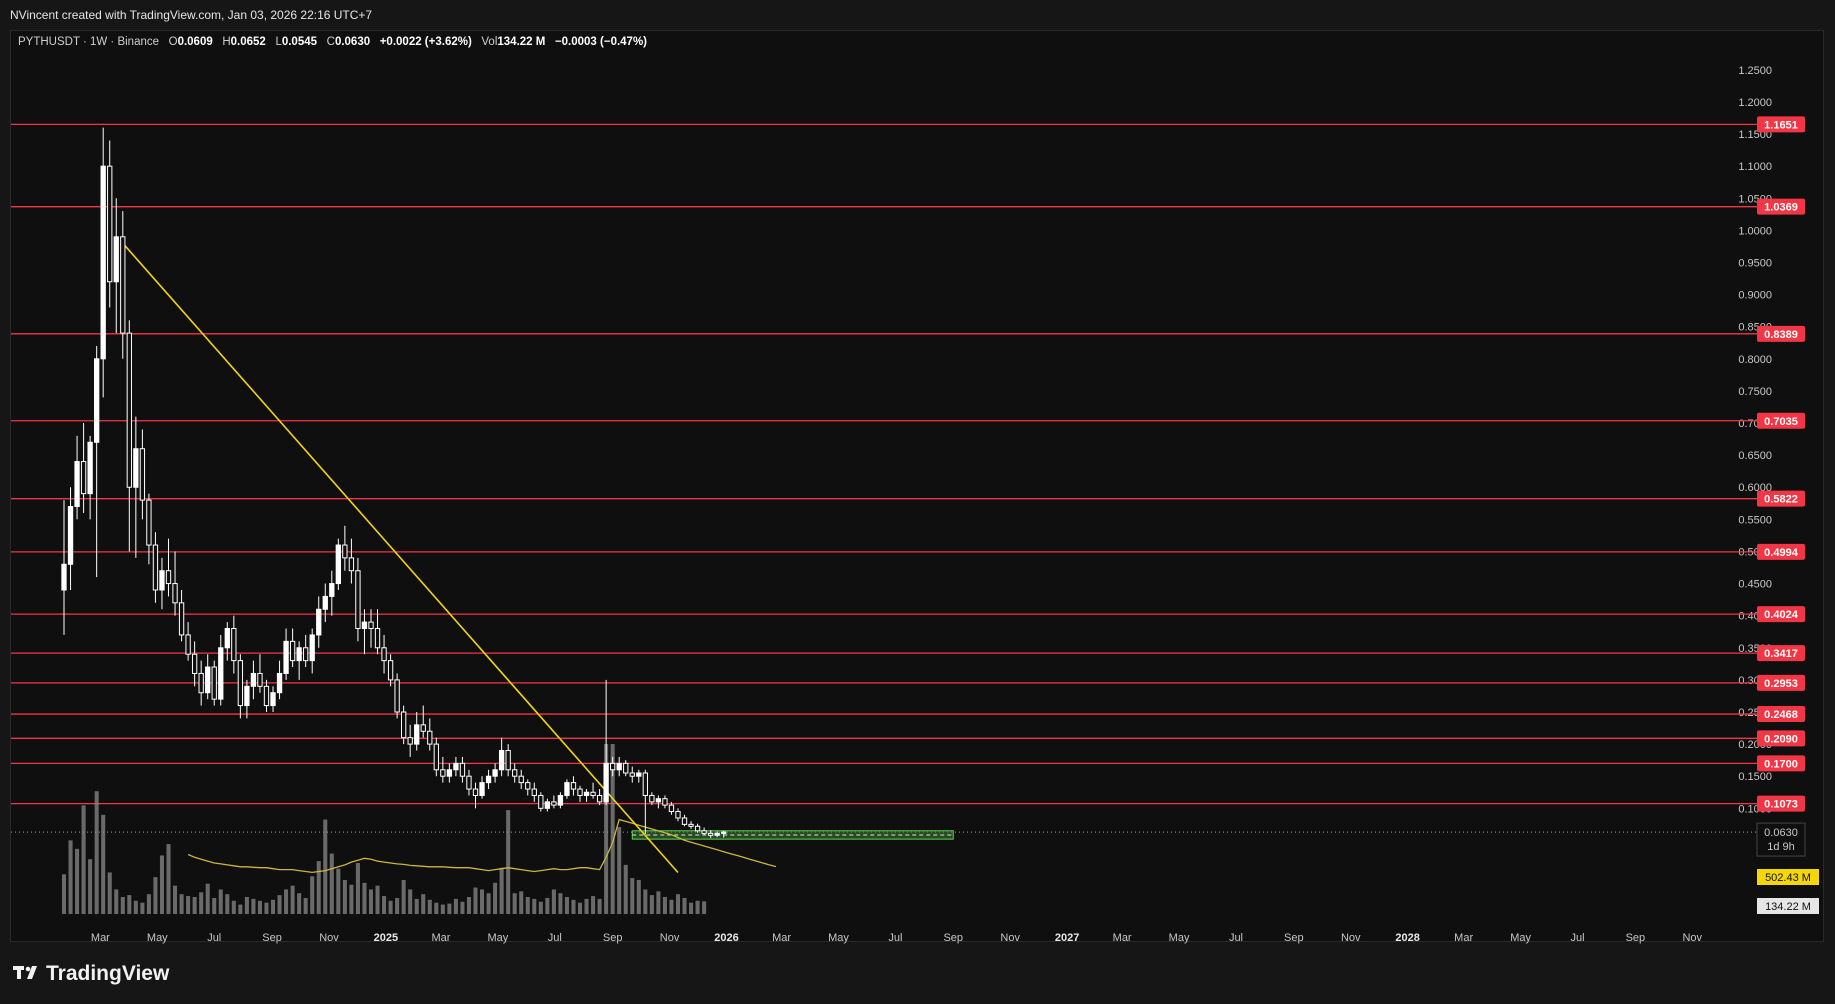  Describe the element at coordinates (272, 938) in the screenshot. I see `time-tick-label: Sep` at that location.